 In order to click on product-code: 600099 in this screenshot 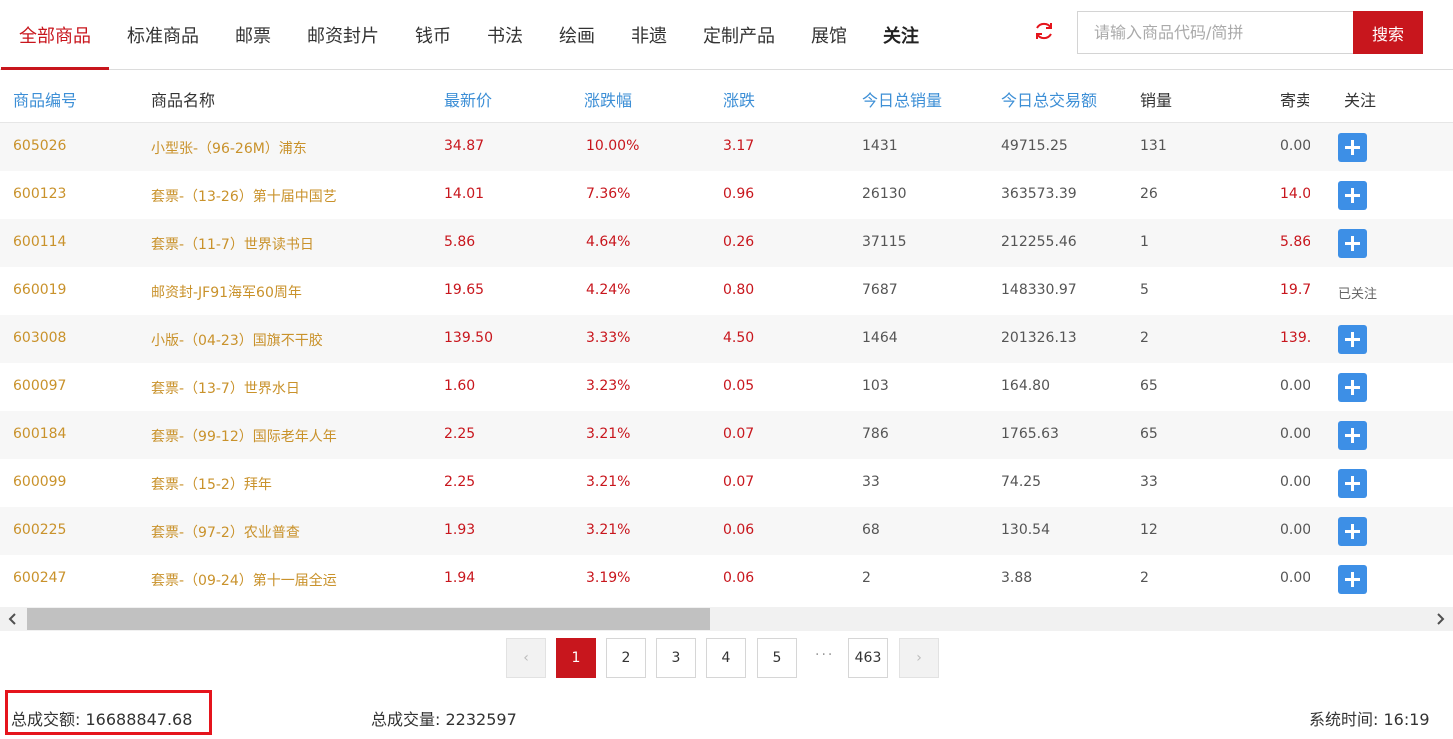, I will do `click(39, 482)`.